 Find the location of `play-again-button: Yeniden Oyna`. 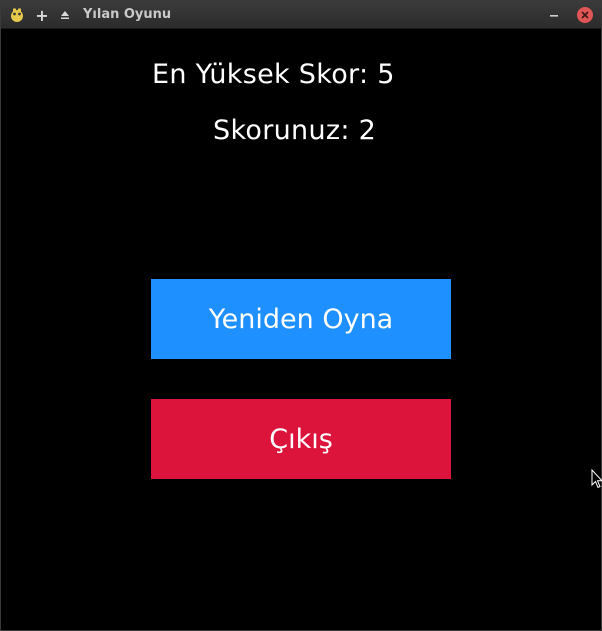

play-again-button: Yeniden Oyna is located at coordinates (301, 319).